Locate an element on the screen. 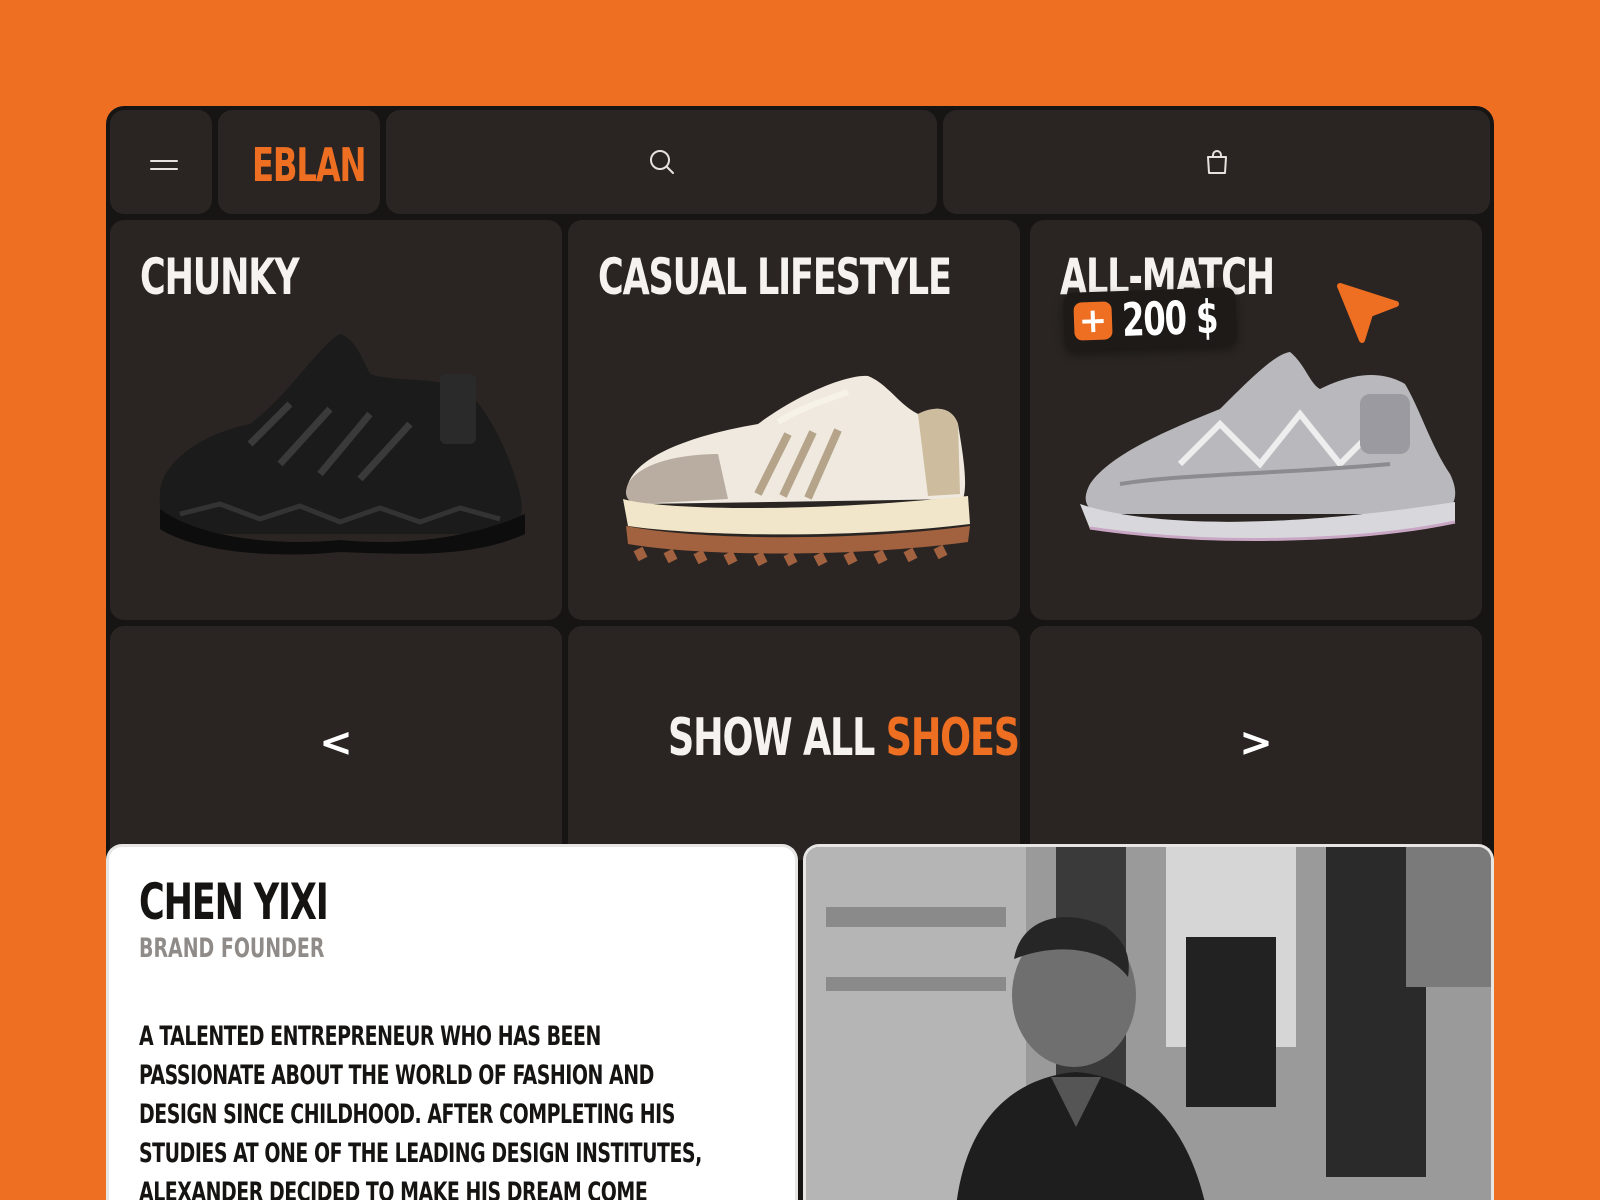  founder-photo is located at coordinates (1148, 1022).